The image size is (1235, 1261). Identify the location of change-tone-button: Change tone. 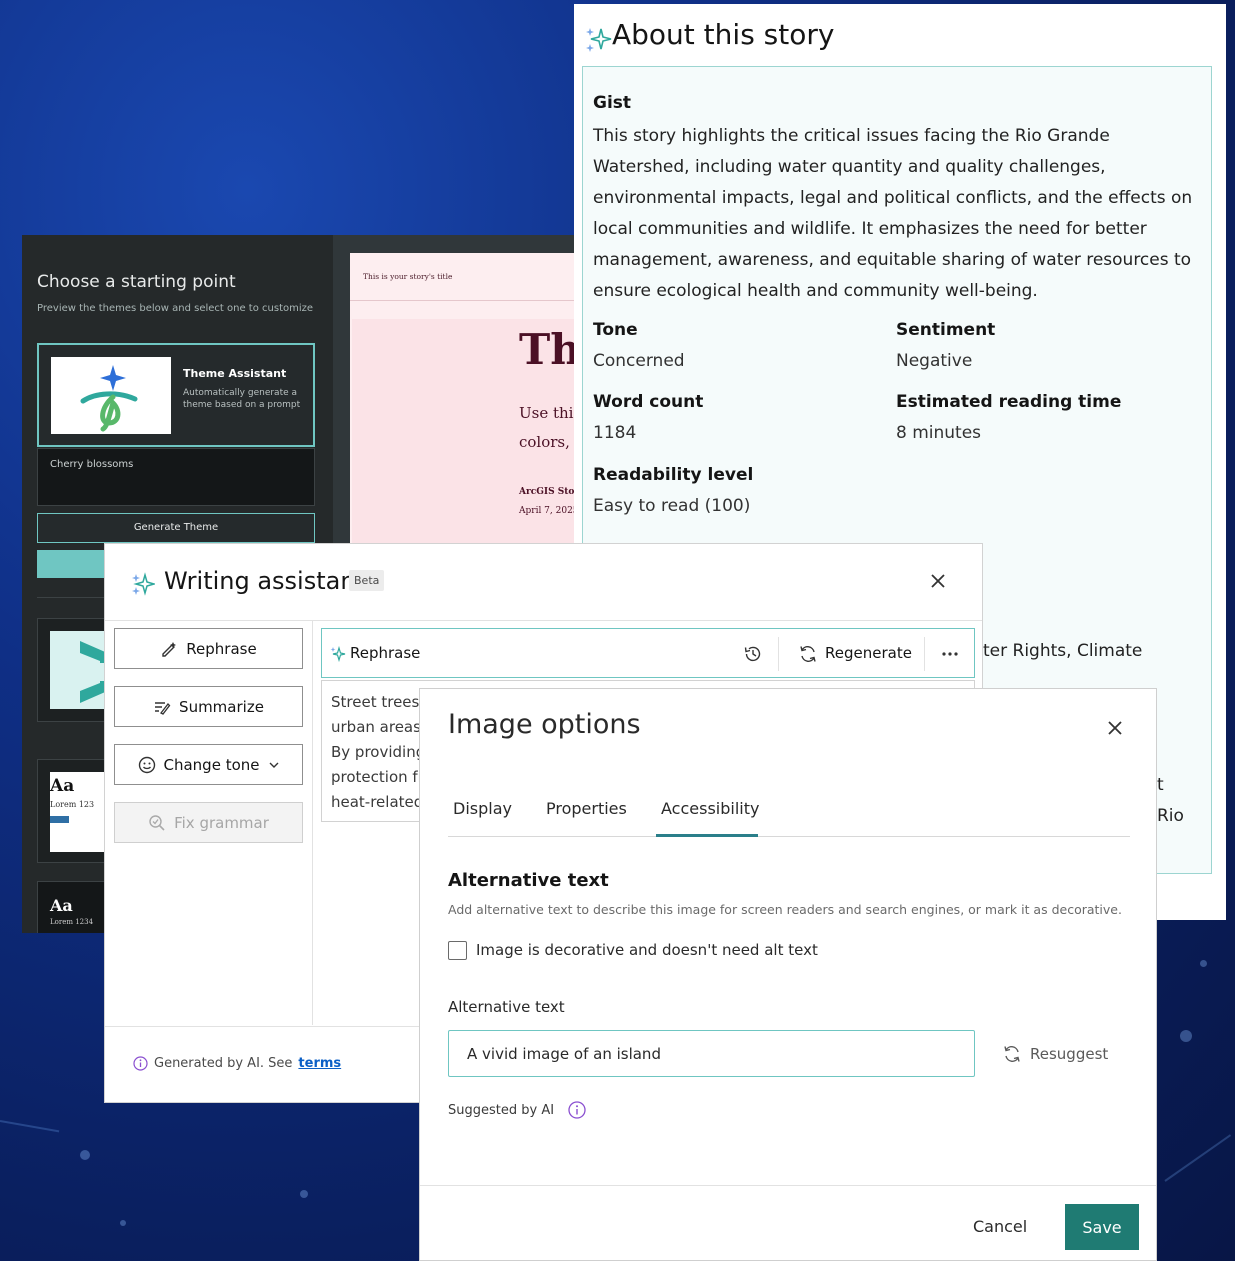
(208, 764).